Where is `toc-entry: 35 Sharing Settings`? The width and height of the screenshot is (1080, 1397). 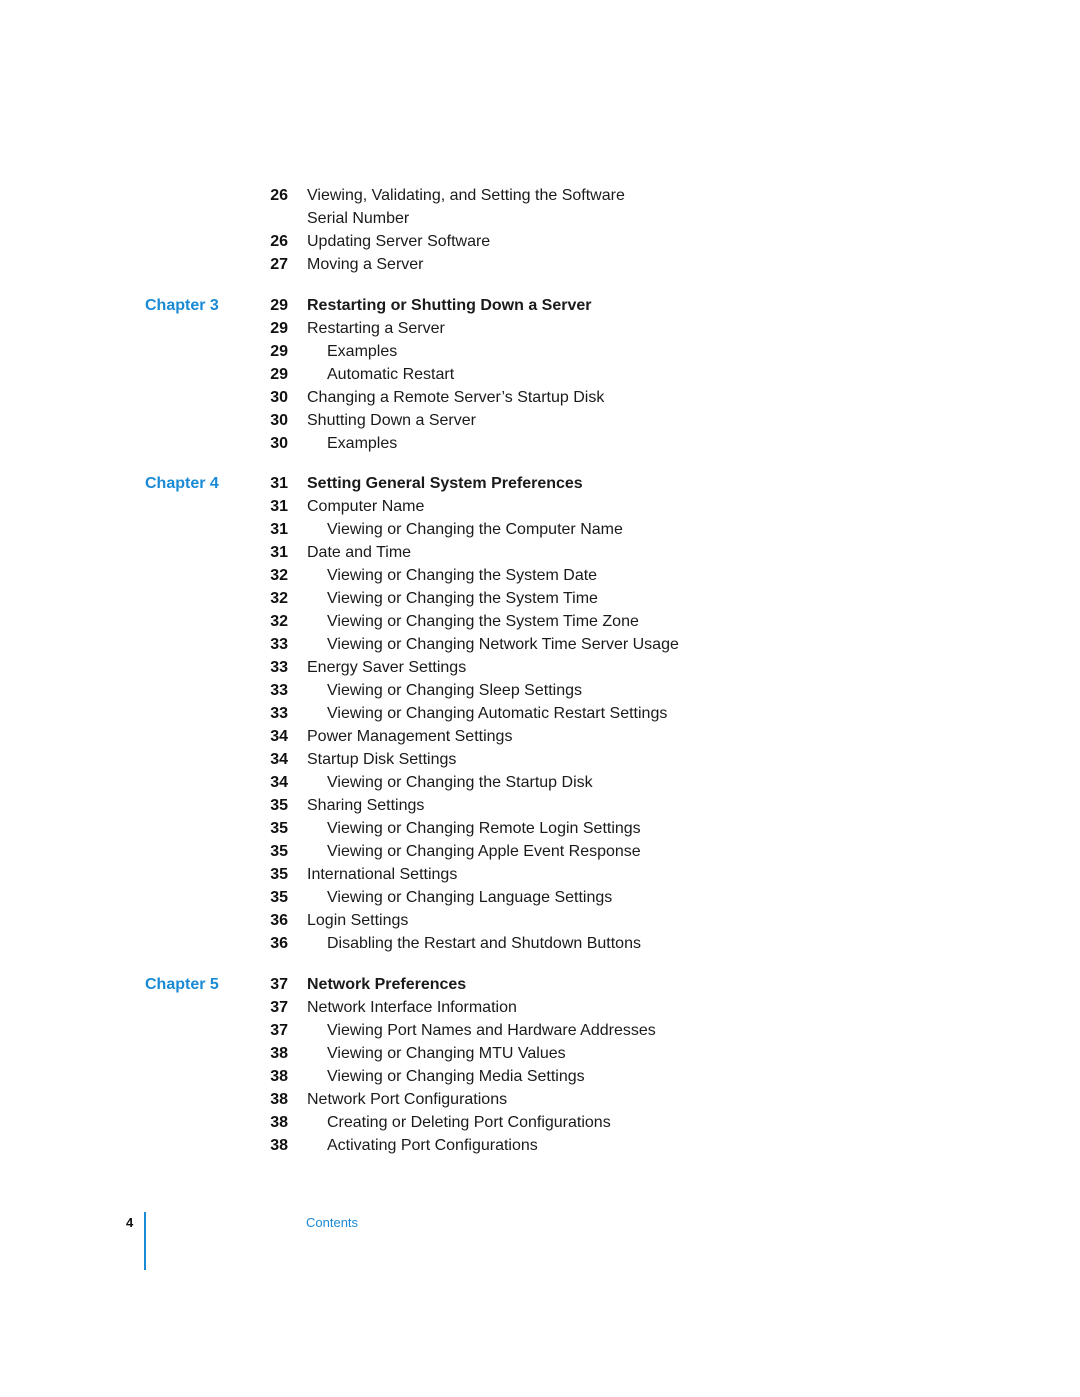
toc-entry: 35 Sharing Settings is located at coordinates (540, 805).